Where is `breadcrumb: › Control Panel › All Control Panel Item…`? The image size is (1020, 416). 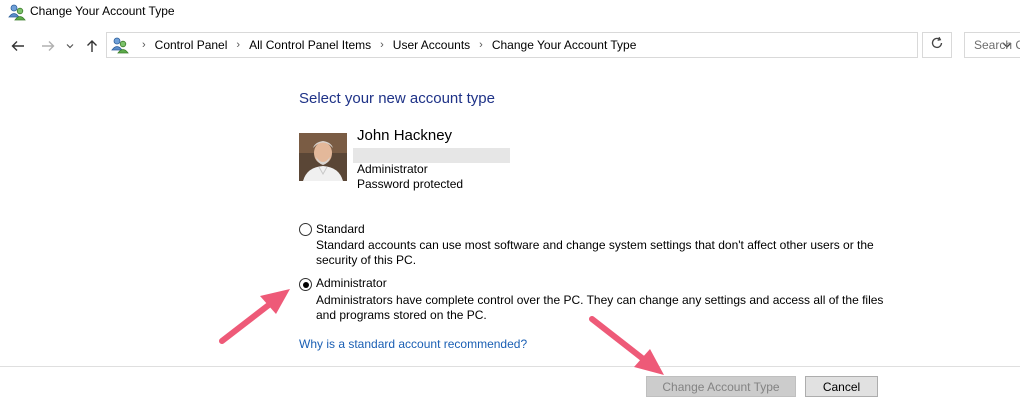
breadcrumb: › Control Panel › All Control Panel Item… is located at coordinates (384, 45).